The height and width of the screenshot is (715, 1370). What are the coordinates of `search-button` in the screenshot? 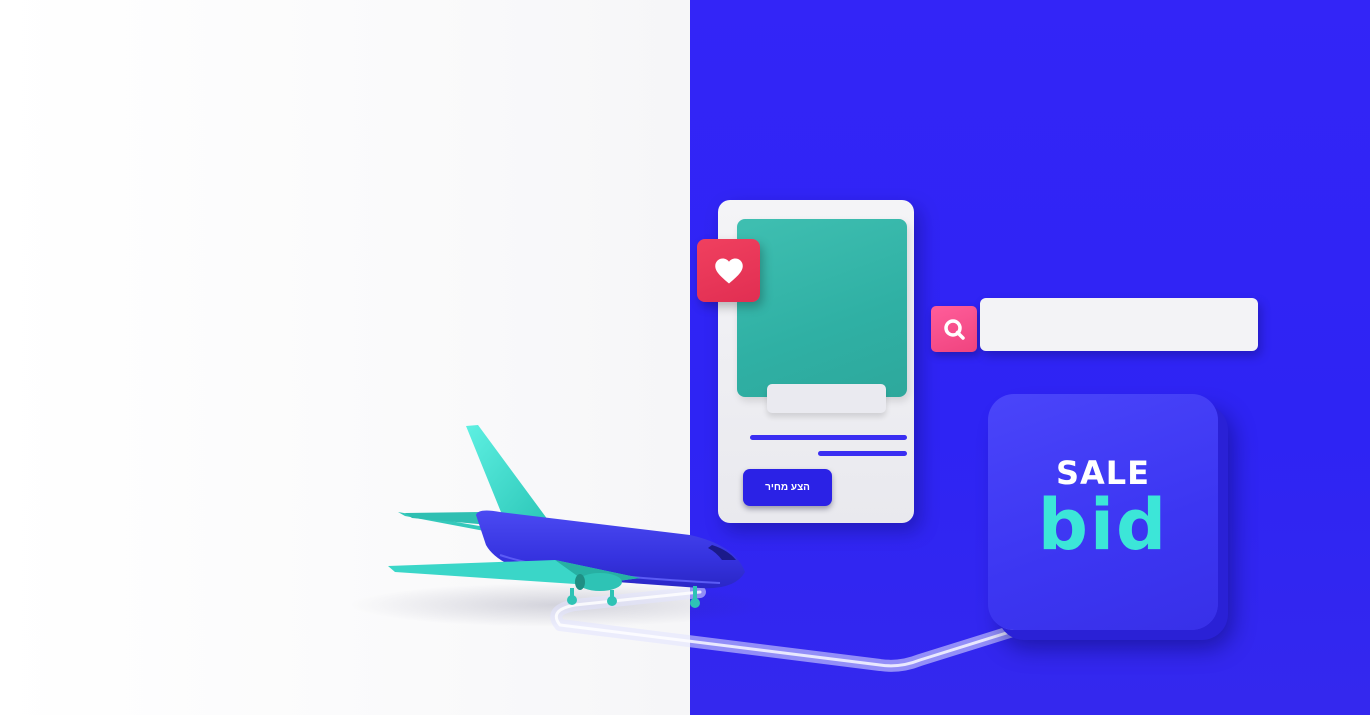 It's located at (954, 329).